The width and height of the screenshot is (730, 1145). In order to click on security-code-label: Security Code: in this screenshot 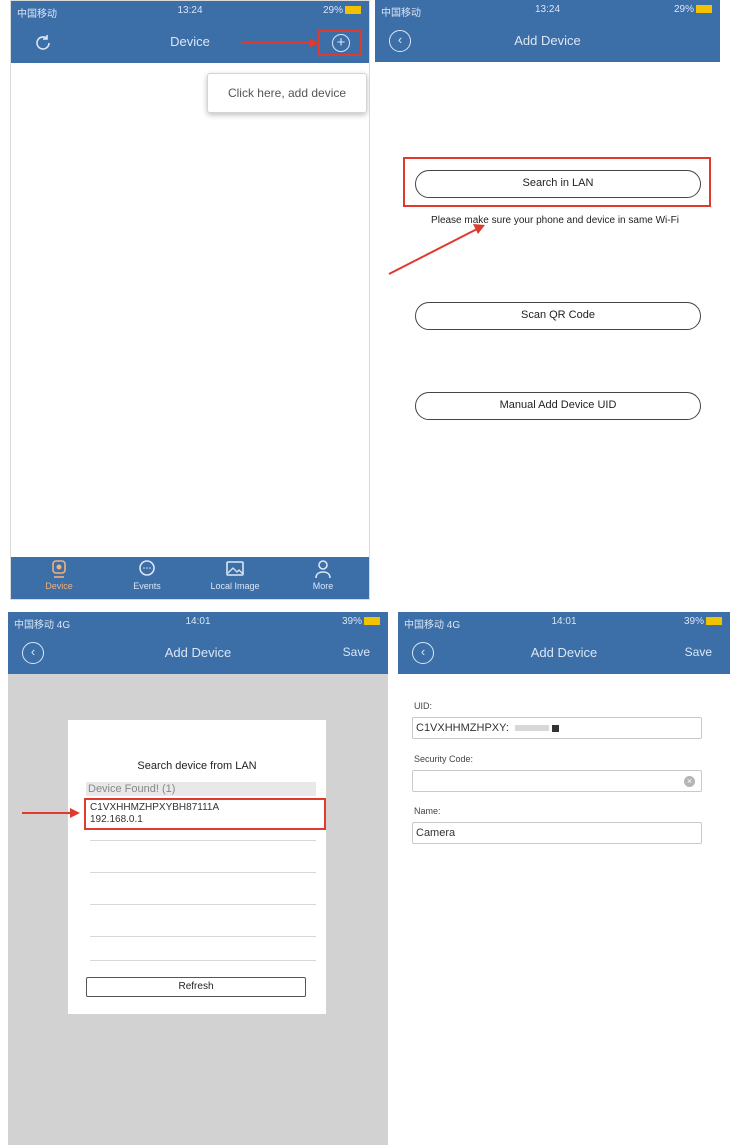, I will do `click(444, 759)`.